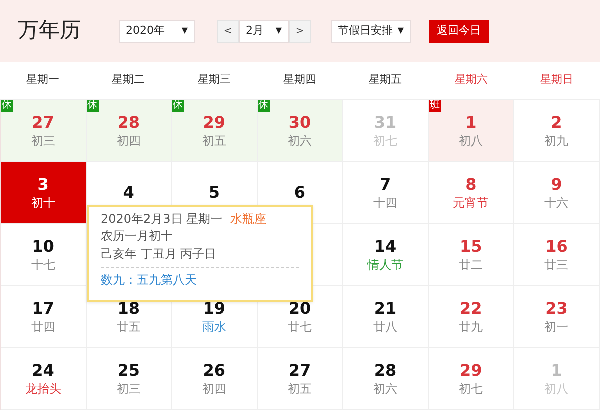  I want to click on day-number: 9, so click(556, 184).